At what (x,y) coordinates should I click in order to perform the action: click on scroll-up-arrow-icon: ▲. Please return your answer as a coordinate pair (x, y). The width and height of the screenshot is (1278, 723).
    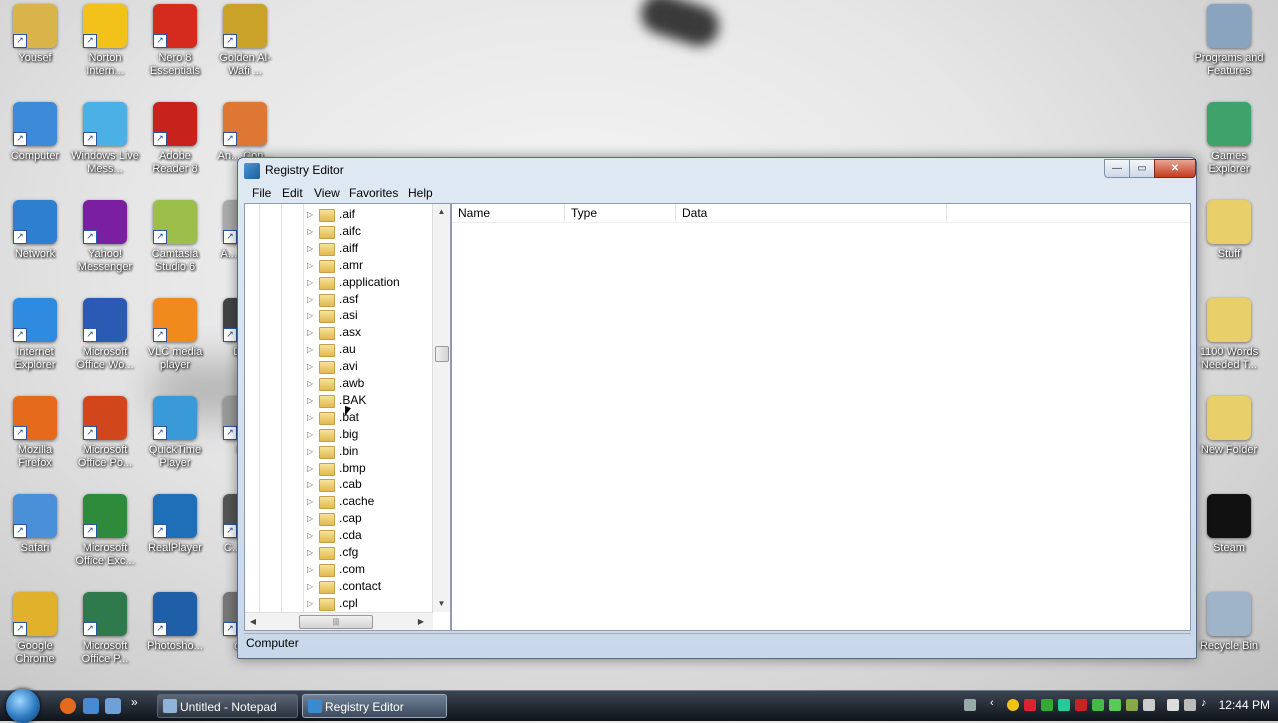
    Looking at the image, I should click on (441, 212).